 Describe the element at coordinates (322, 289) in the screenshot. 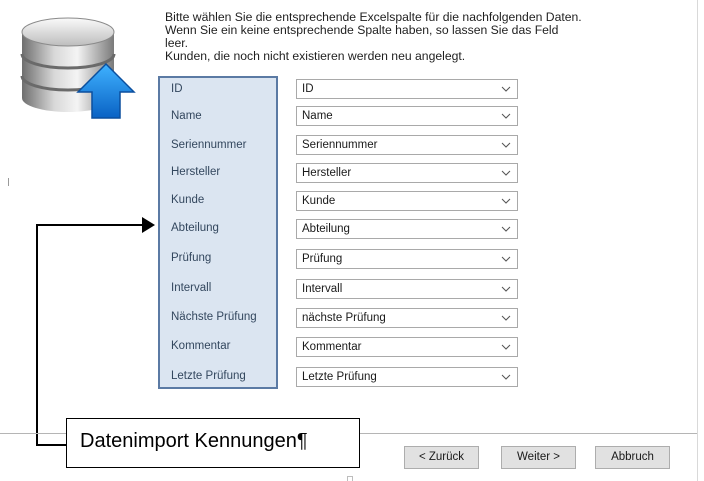

I see `select-value: Intervall` at that location.